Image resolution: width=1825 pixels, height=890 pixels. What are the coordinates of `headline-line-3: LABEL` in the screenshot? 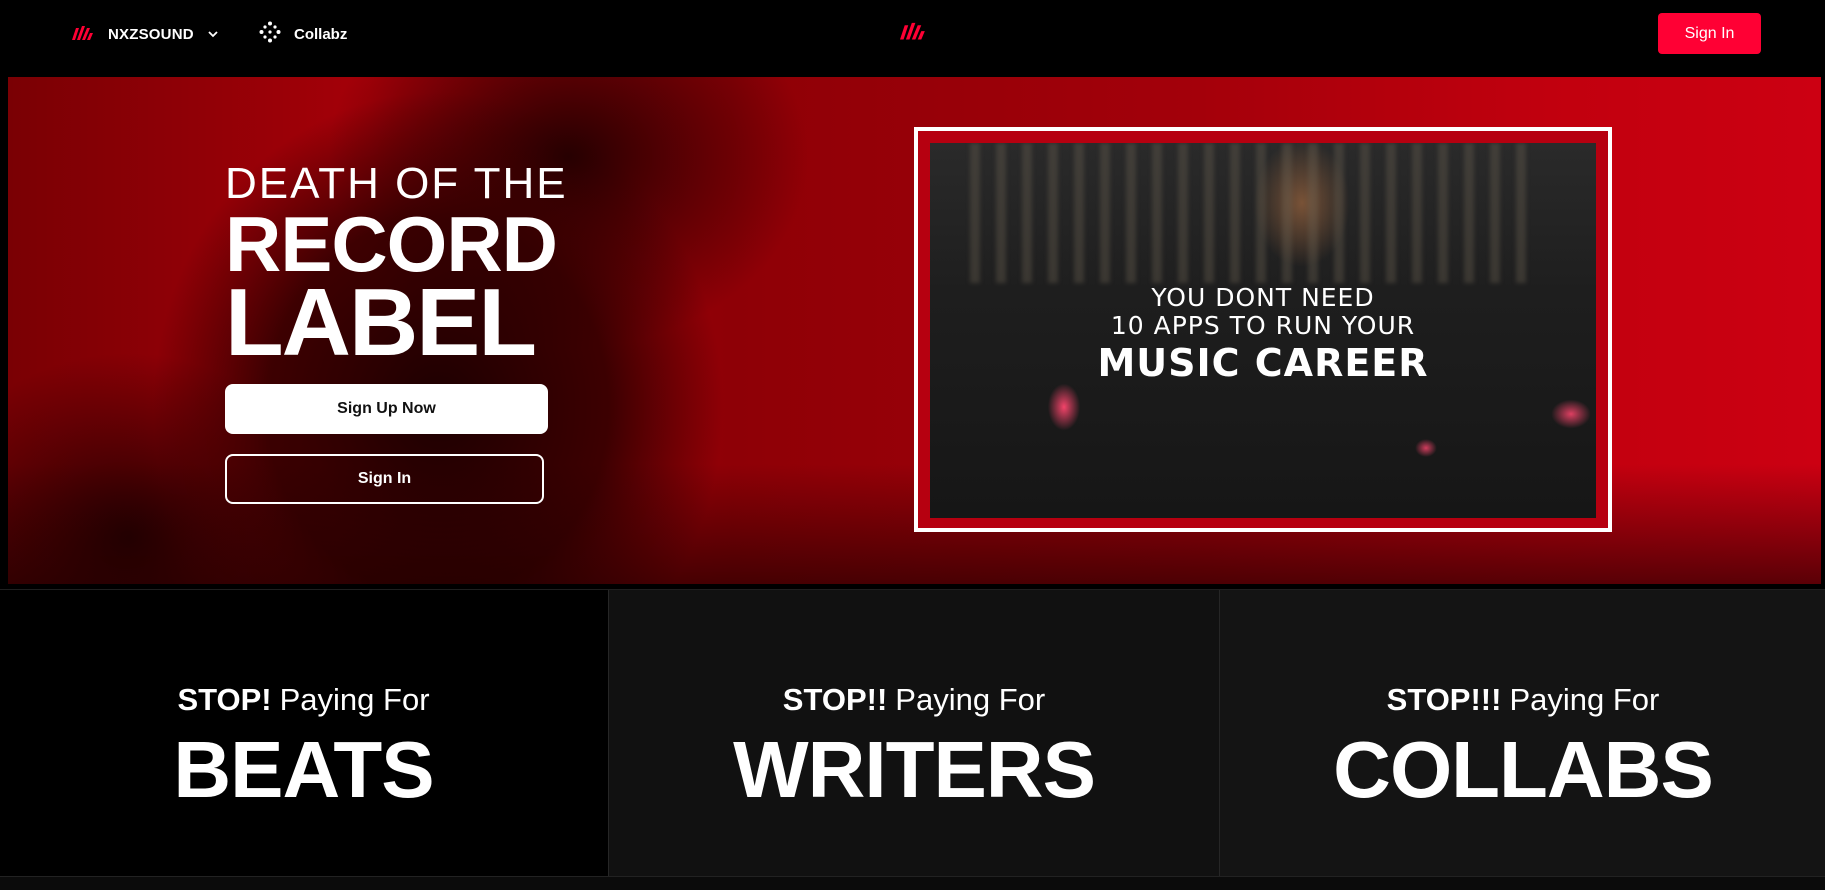 It's located at (381, 322).